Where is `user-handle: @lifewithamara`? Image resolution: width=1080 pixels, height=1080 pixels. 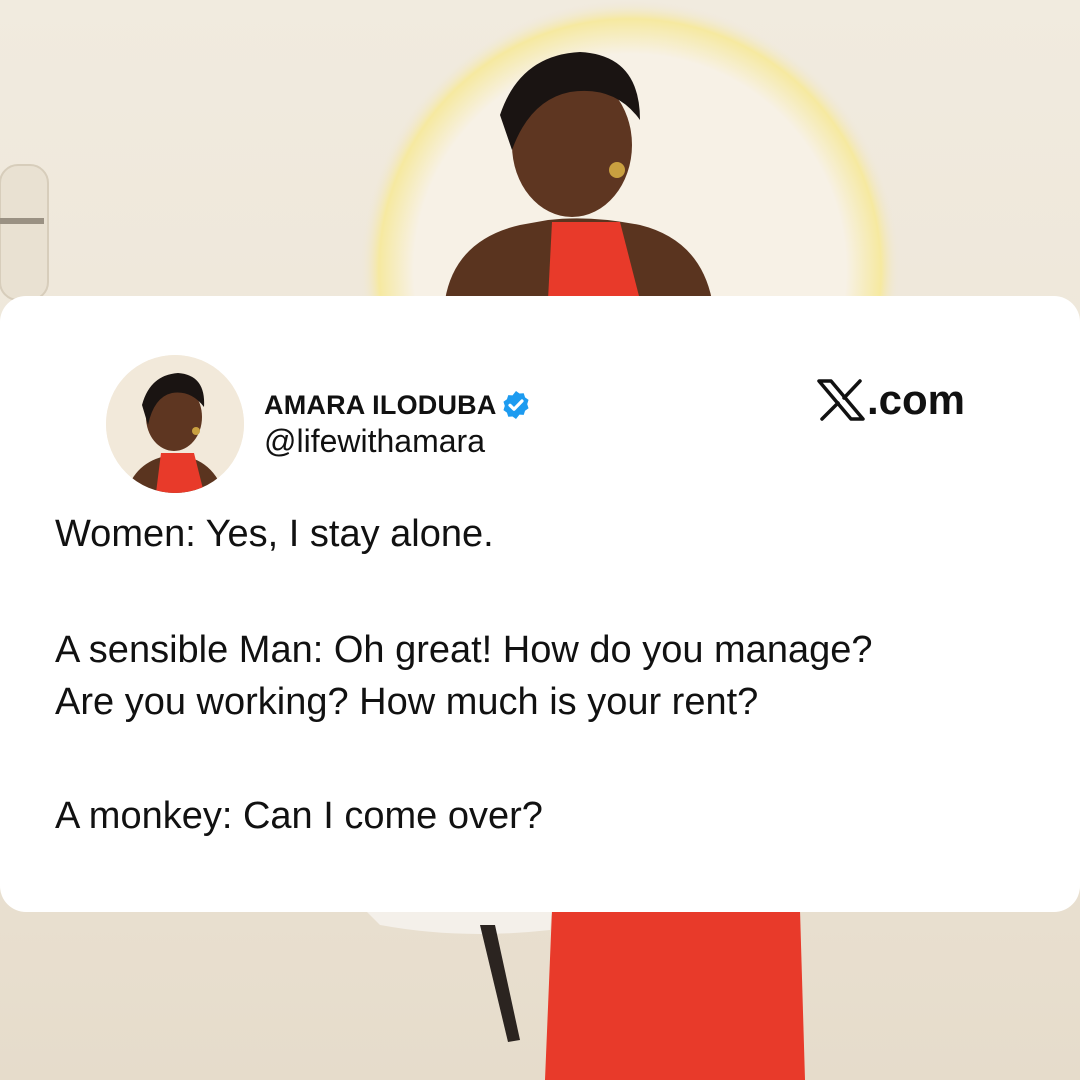 user-handle: @lifewithamara is located at coordinates (374, 441).